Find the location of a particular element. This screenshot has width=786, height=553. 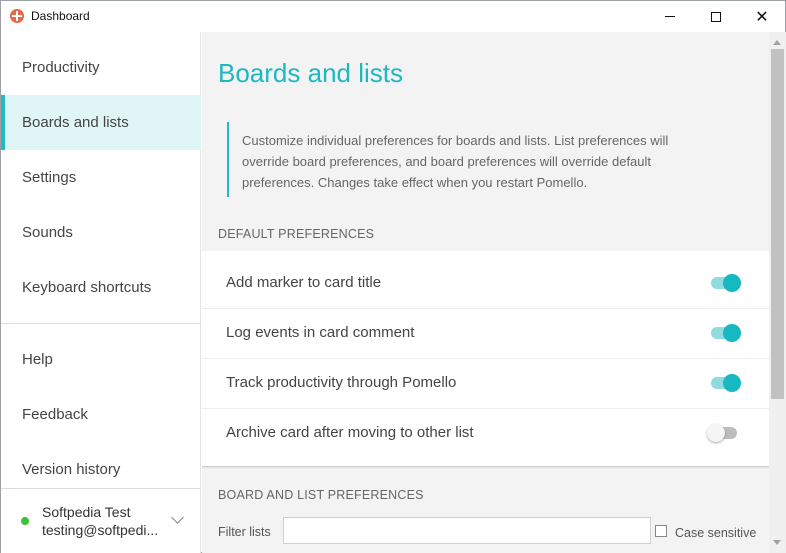

maximize-icon is located at coordinates (716, 16).